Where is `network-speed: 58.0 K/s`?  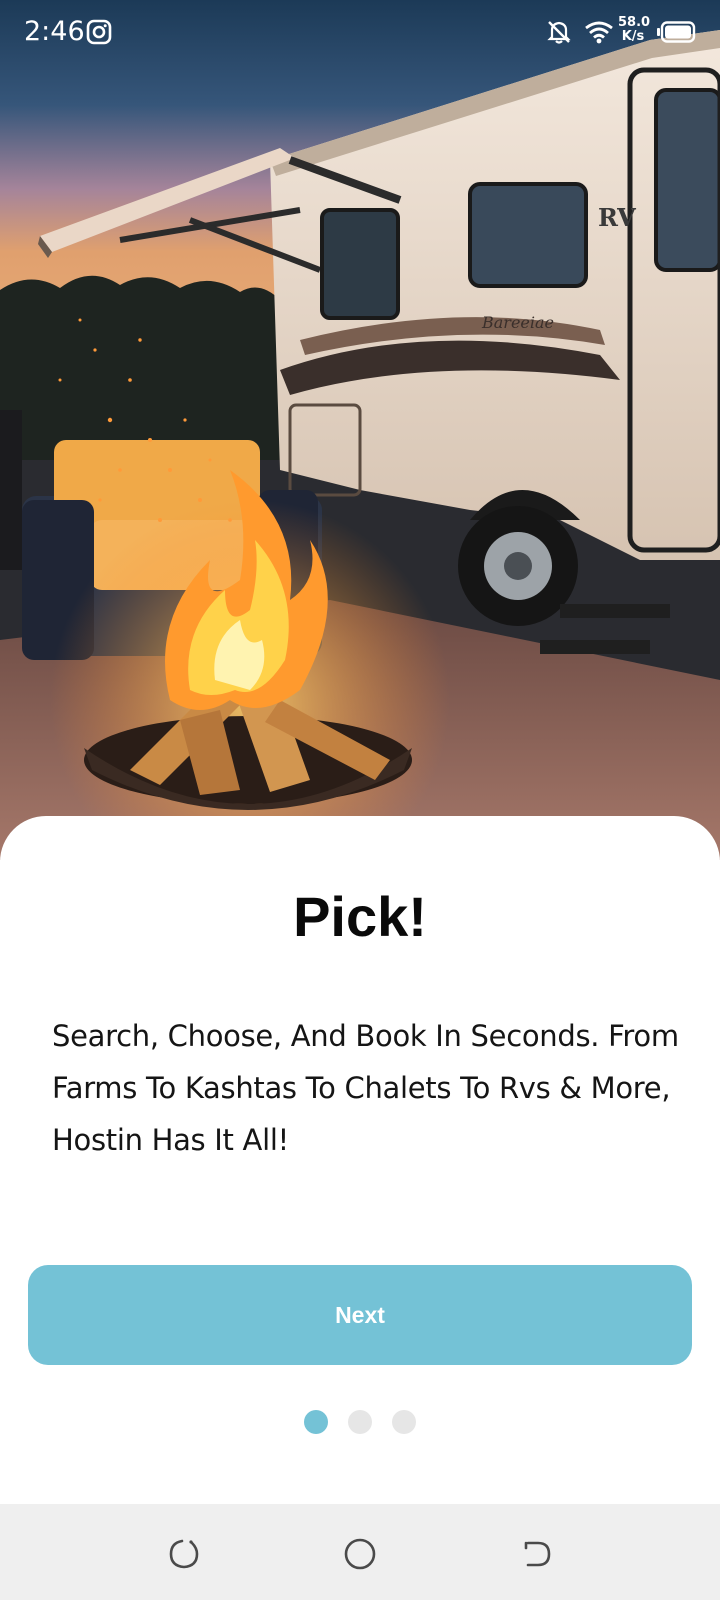 network-speed: 58.0 K/s is located at coordinates (634, 29).